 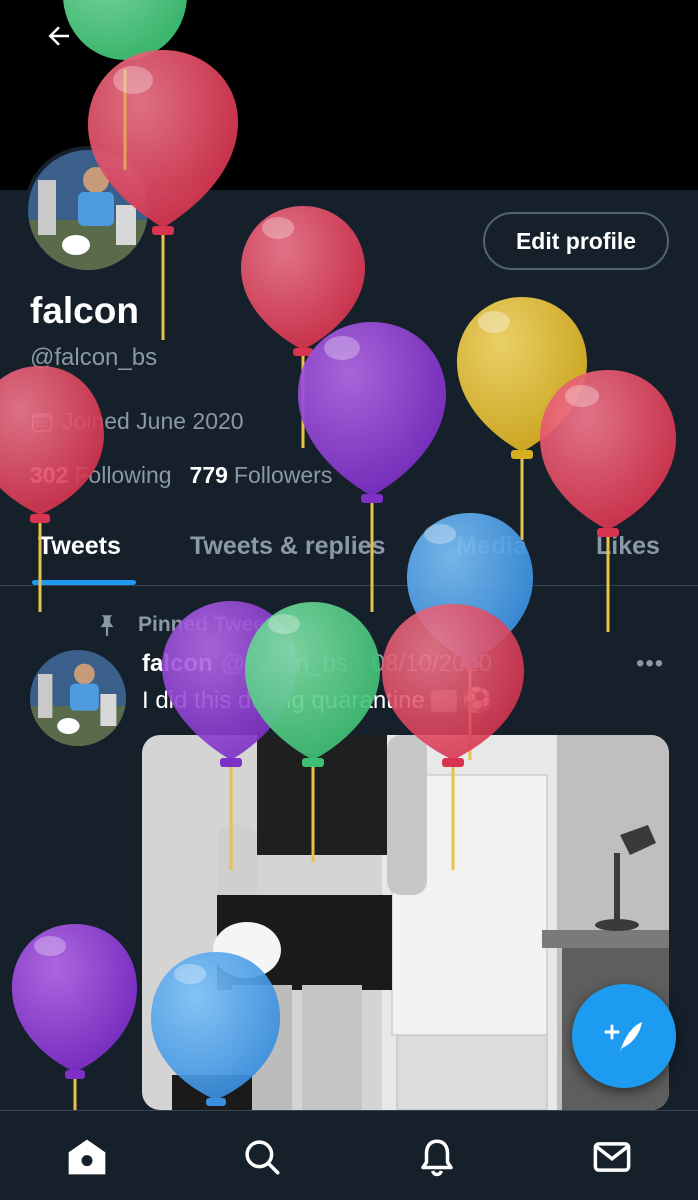 I want to click on arrow-left-icon, so click(x=58, y=36).